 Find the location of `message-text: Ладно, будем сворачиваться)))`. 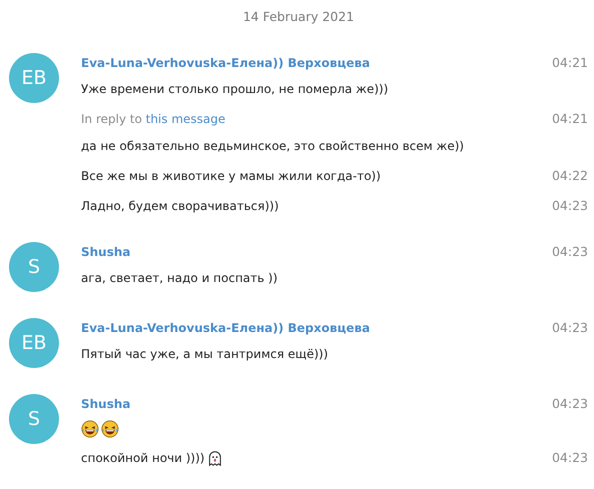

message-text: Ладно, будем сворачиваться))) is located at coordinates (180, 206).